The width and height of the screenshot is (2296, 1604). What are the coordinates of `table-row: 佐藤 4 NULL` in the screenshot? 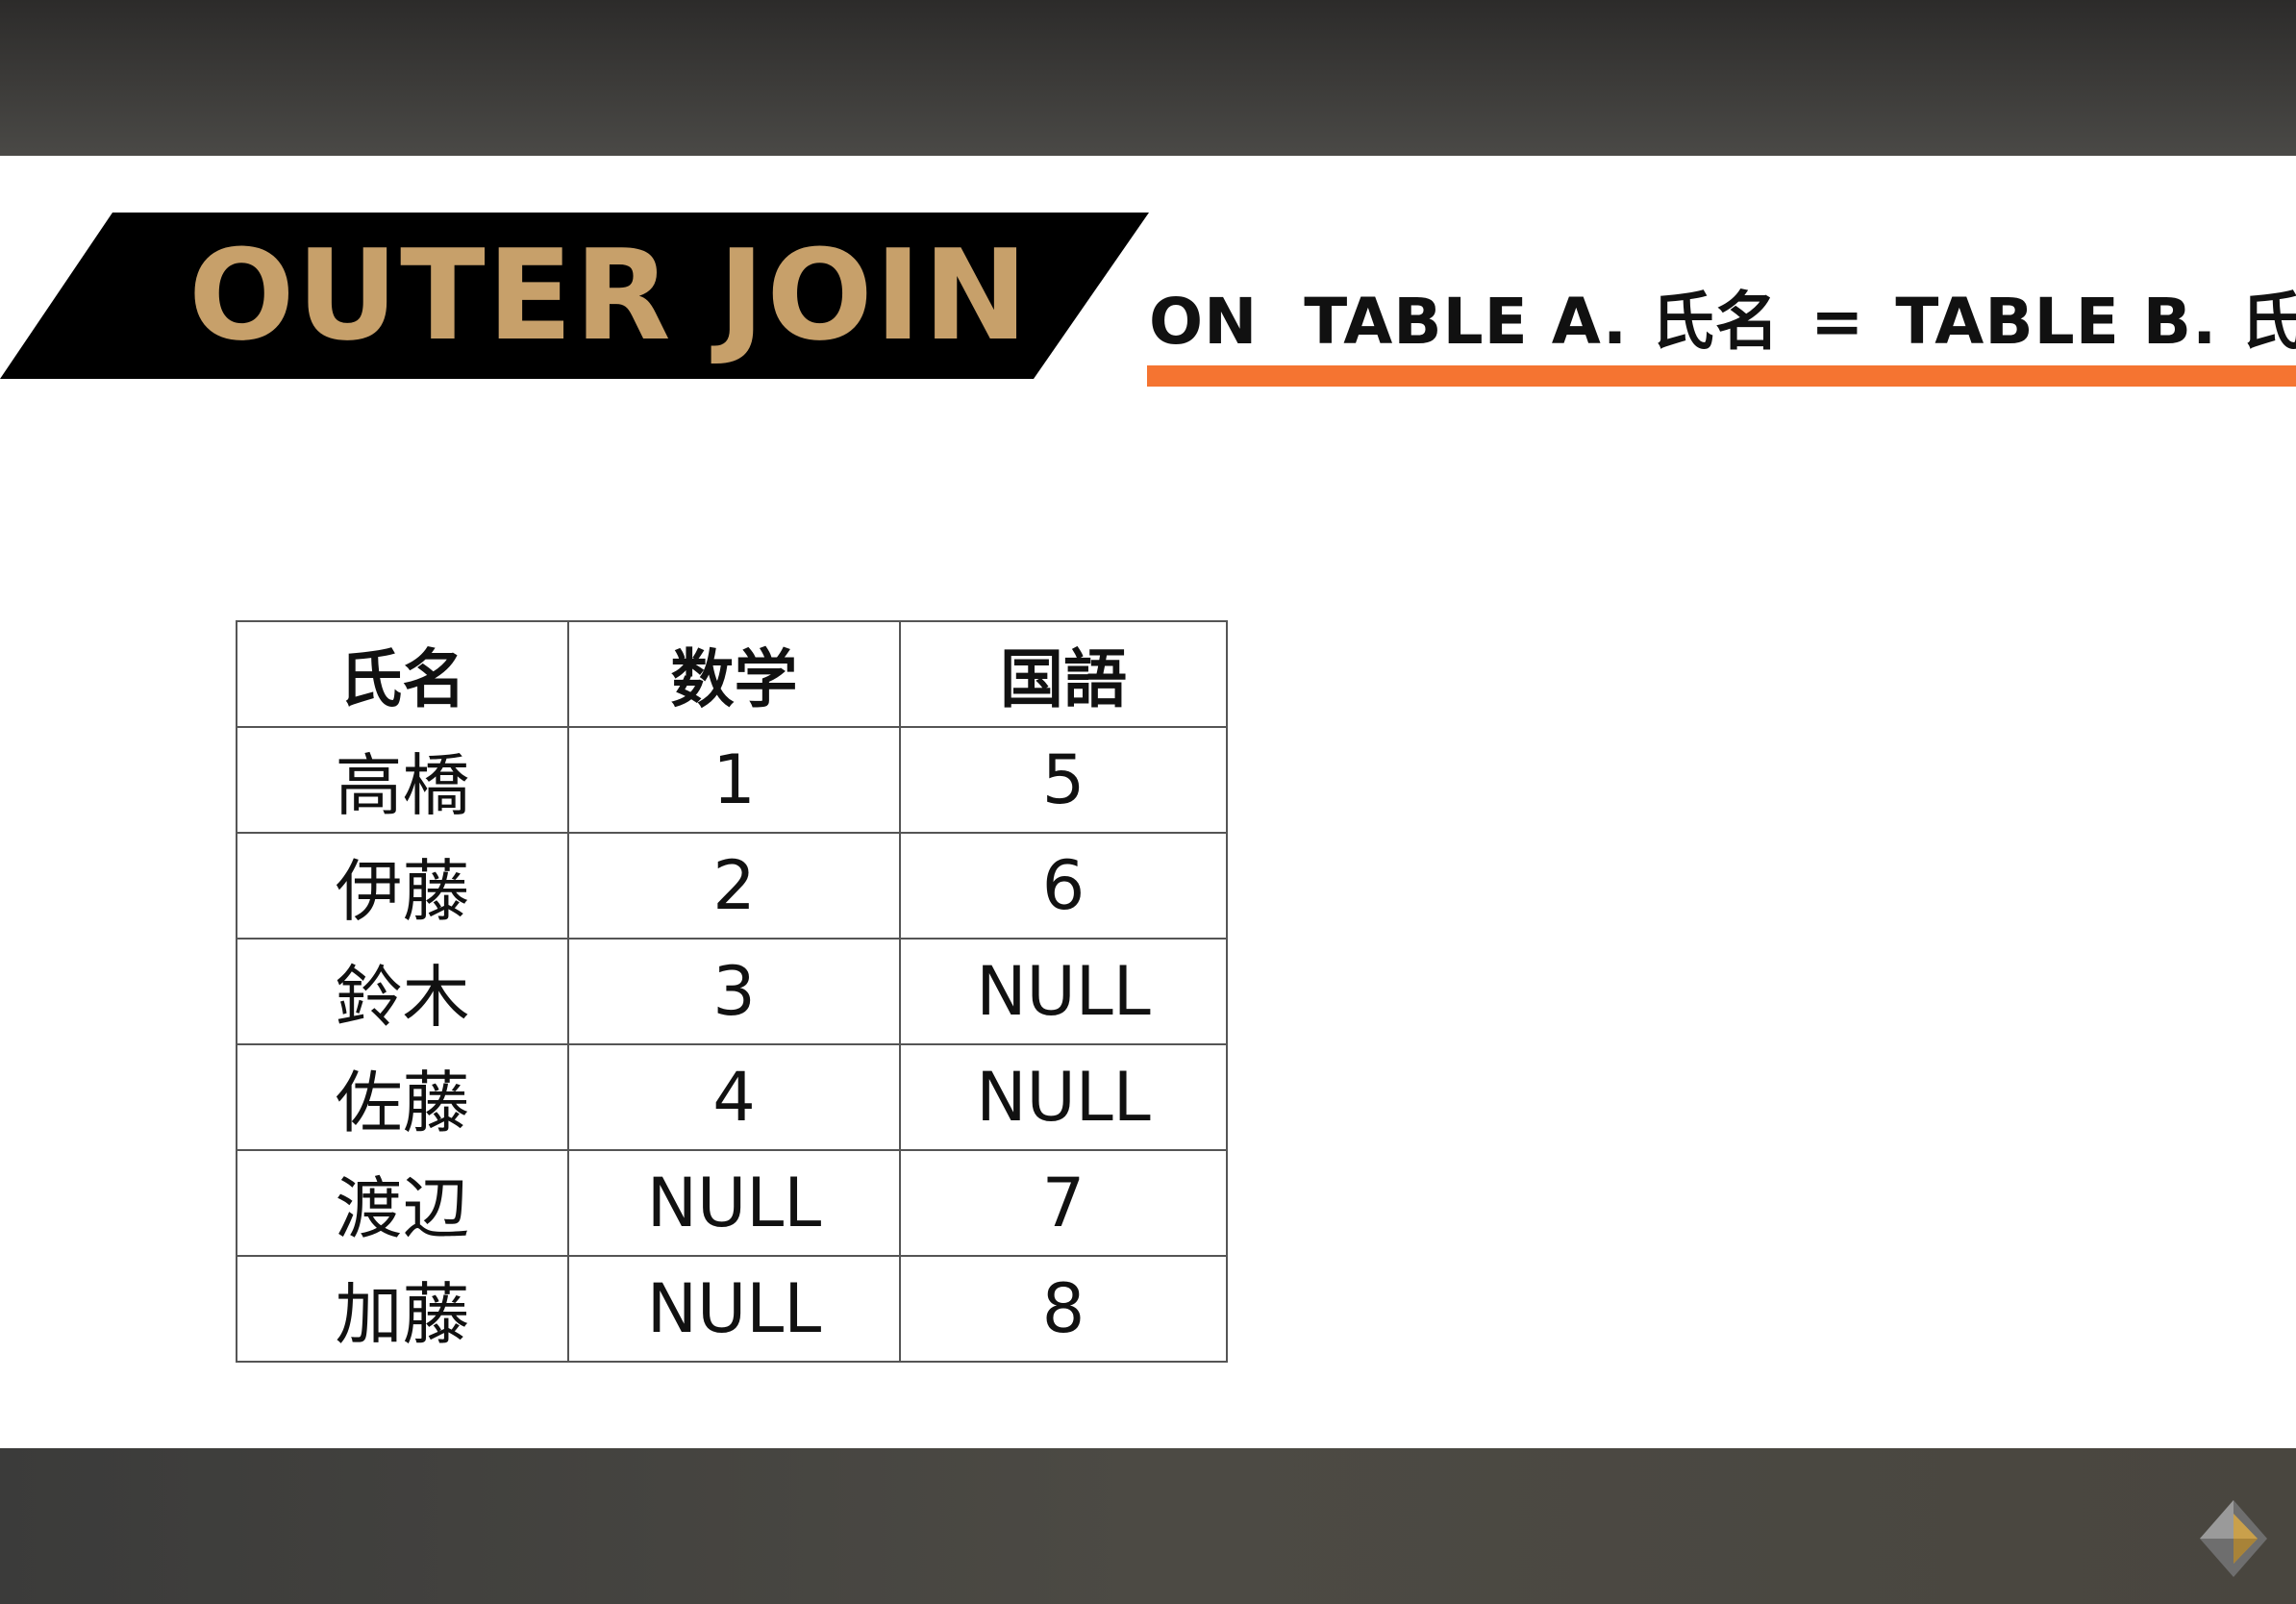 It's located at (732, 1097).